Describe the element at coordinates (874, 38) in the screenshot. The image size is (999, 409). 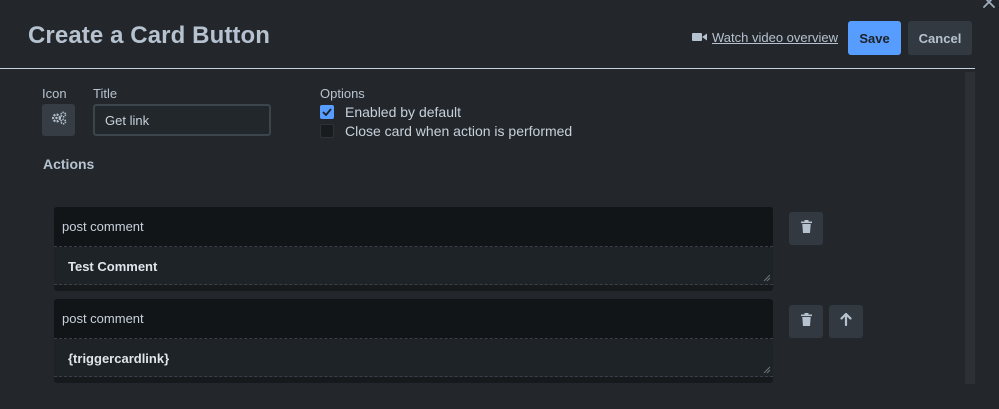
I see `save-button: Save` at that location.